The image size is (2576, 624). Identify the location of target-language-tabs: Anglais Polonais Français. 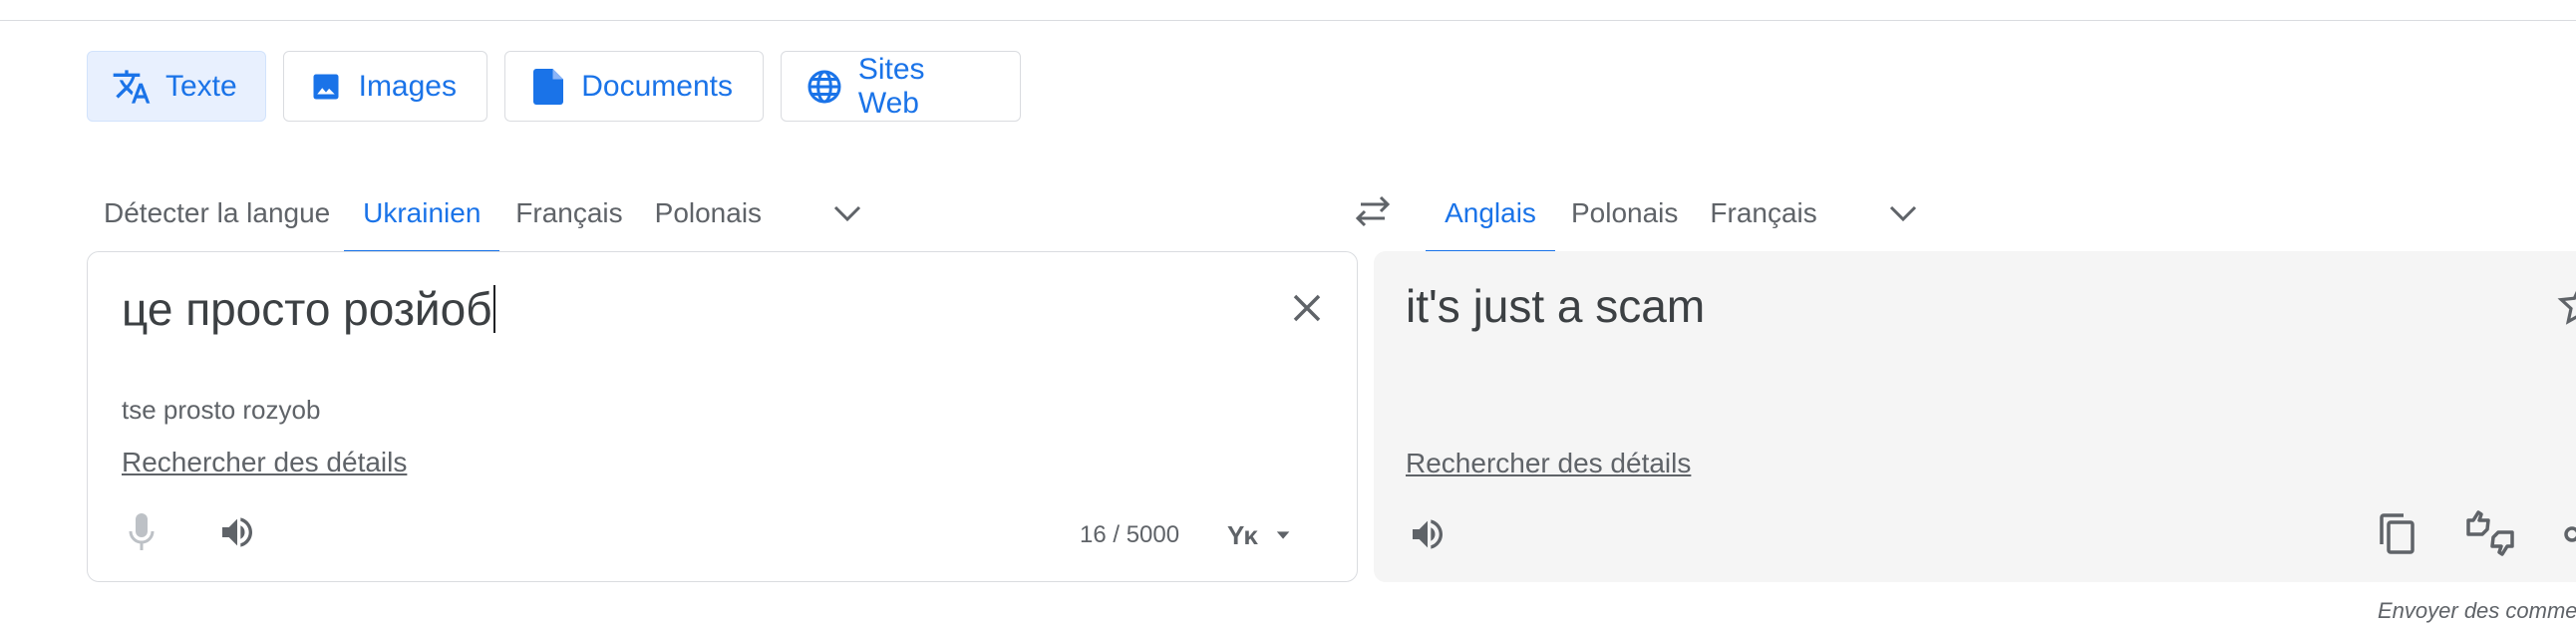
(1679, 213).